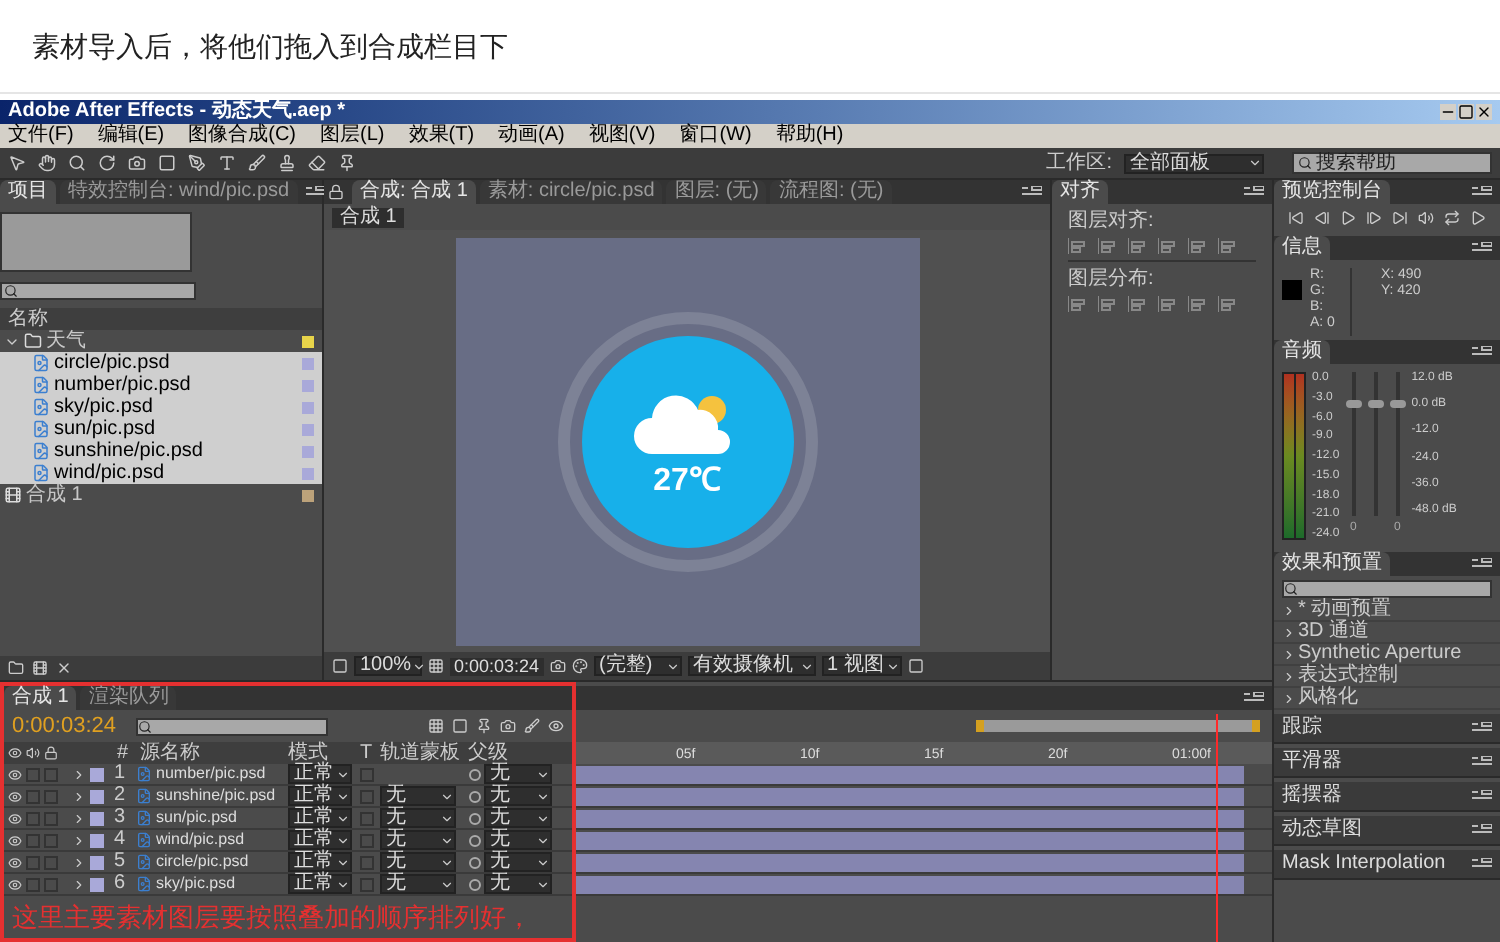 This screenshot has height=942, width=1500. I want to click on delete-icon, so click(64, 668).